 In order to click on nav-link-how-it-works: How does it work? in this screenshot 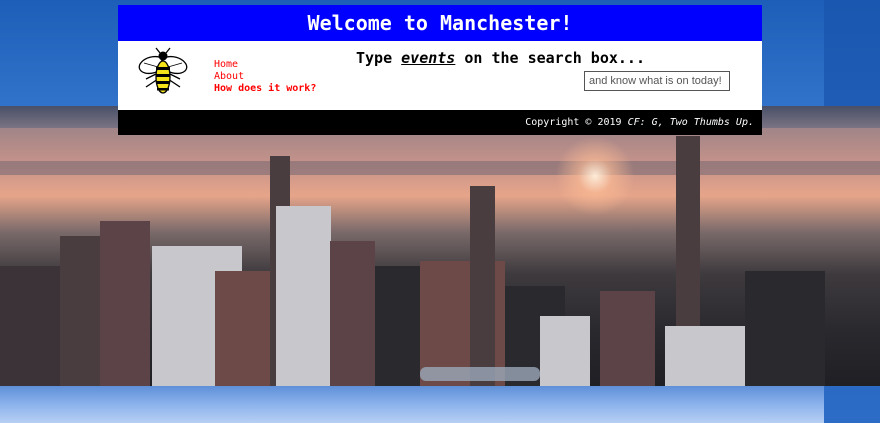, I will do `click(265, 89)`.